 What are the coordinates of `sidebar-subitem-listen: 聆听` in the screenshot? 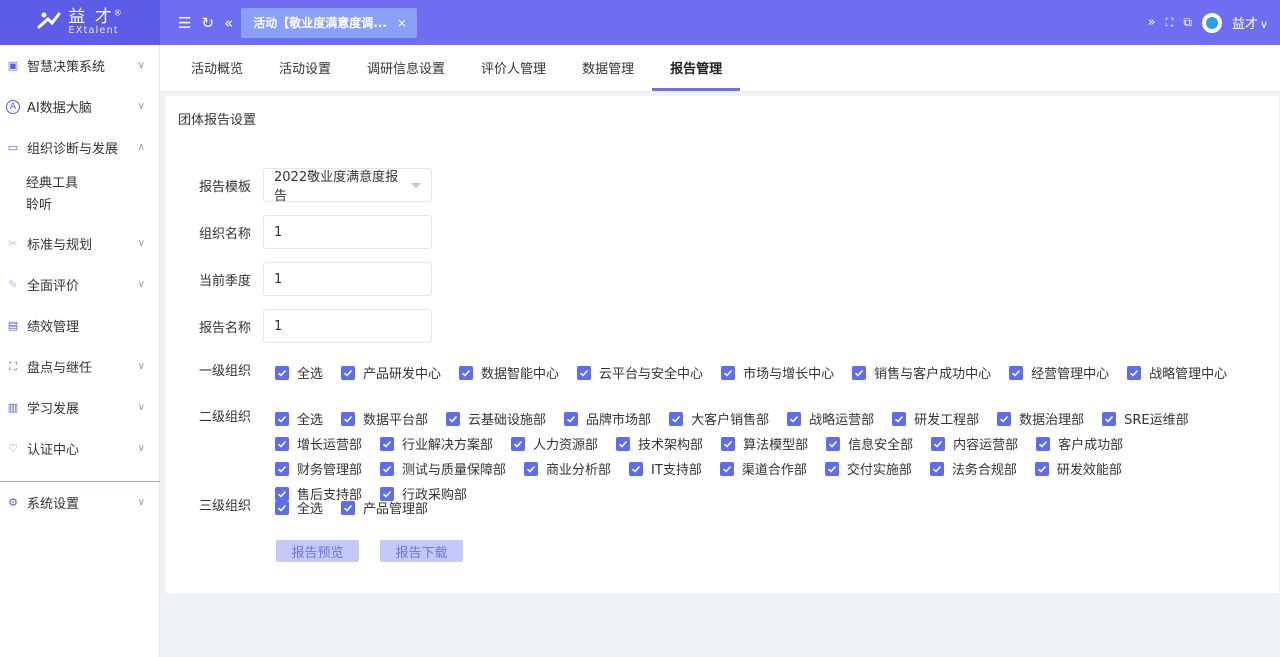 It's located at (79, 206).